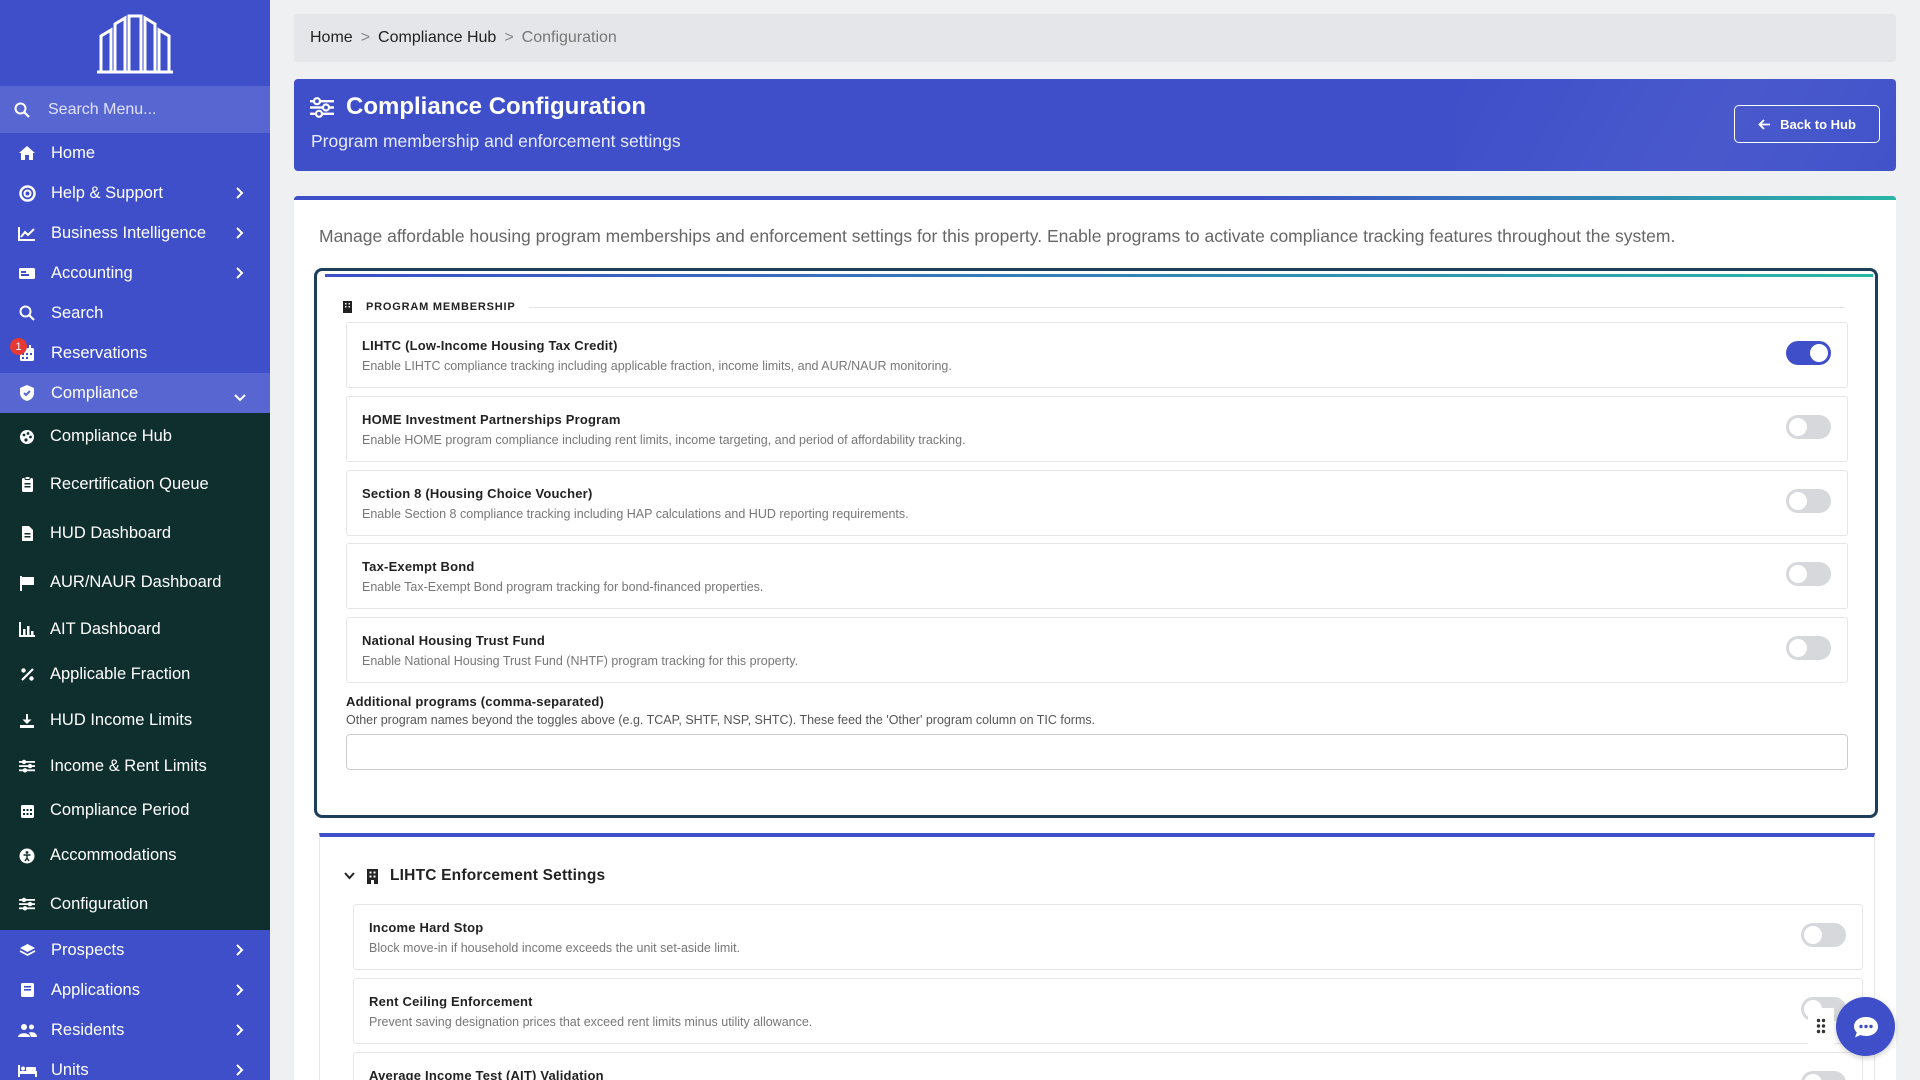 This screenshot has width=1920, height=1080. What do you see at coordinates (135, 950) in the screenshot?
I see `sidebar-item-prospects: Prospects` at bounding box center [135, 950].